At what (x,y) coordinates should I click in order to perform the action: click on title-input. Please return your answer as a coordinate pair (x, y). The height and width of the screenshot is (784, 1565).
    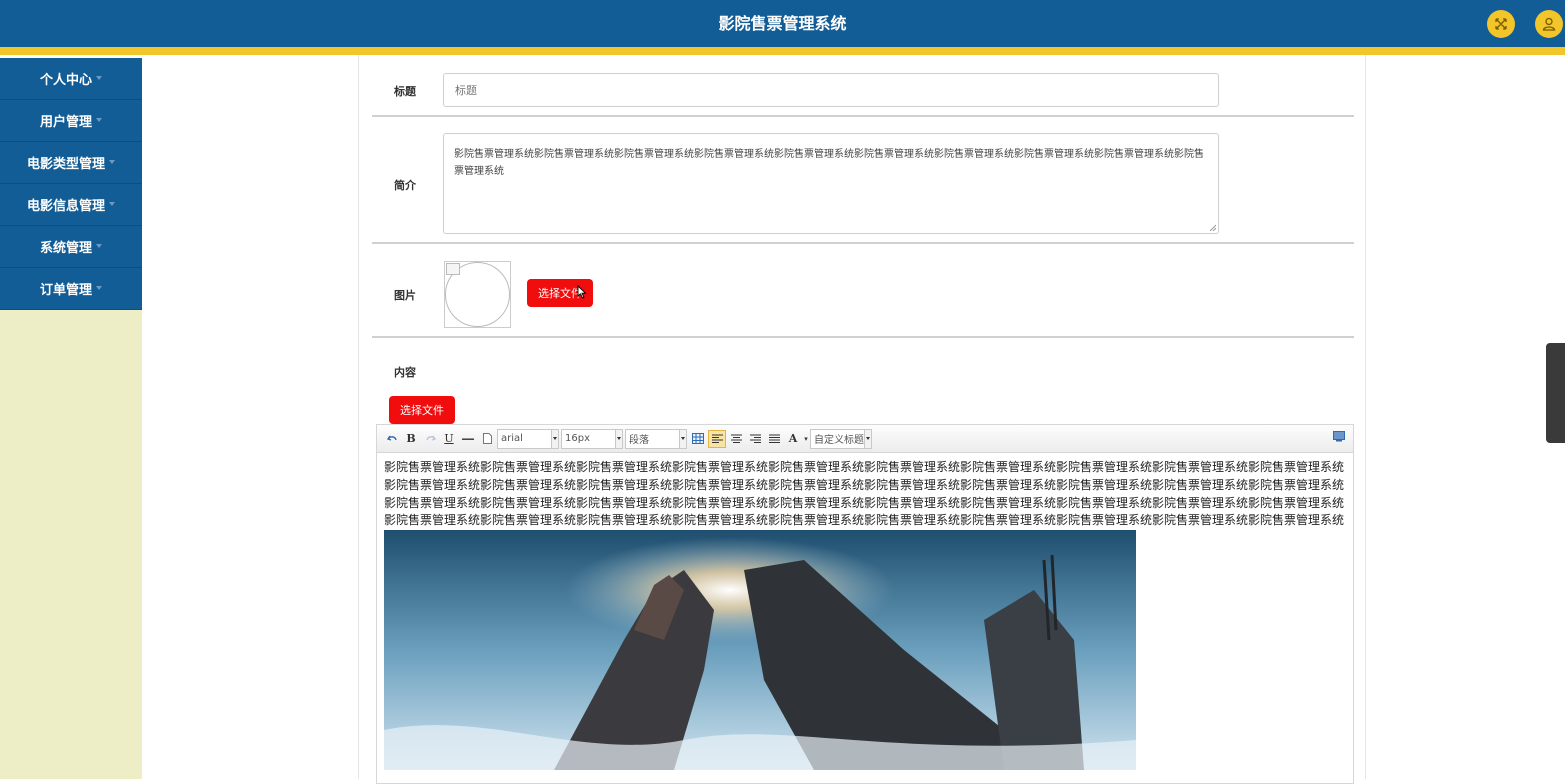
    Looking at the image, I should click on (831, 90).